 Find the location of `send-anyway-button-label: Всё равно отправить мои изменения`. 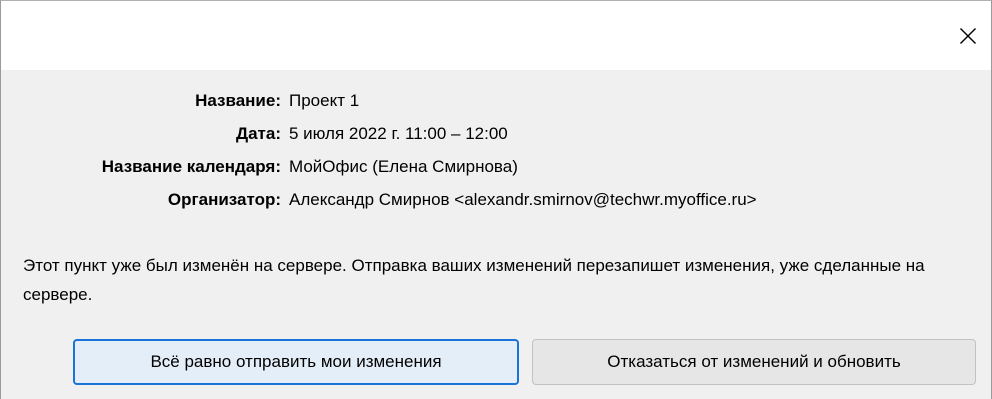

send-anyway-button-label: Всё равно отправить мои изменения is located at coordinates (296, 361).